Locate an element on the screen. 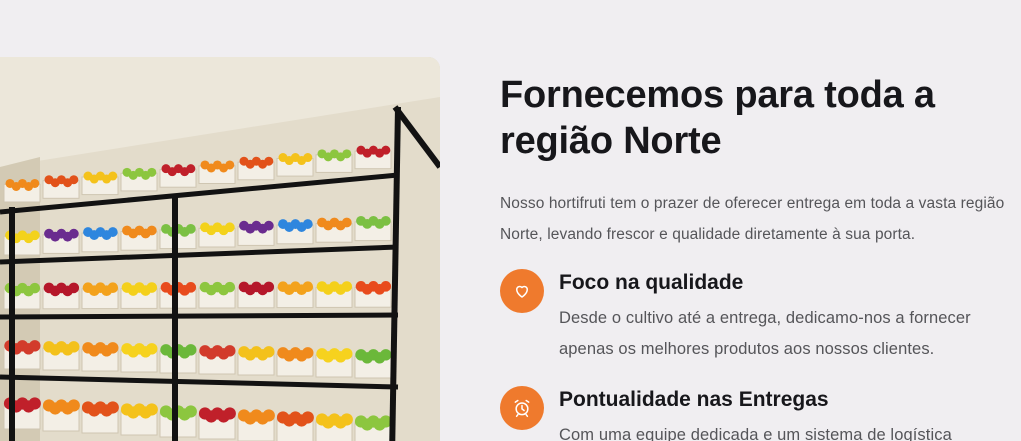 Image resolution: width=1021 pixels, height=441 pixels. heart-icon is located at coordinates (522, 291).